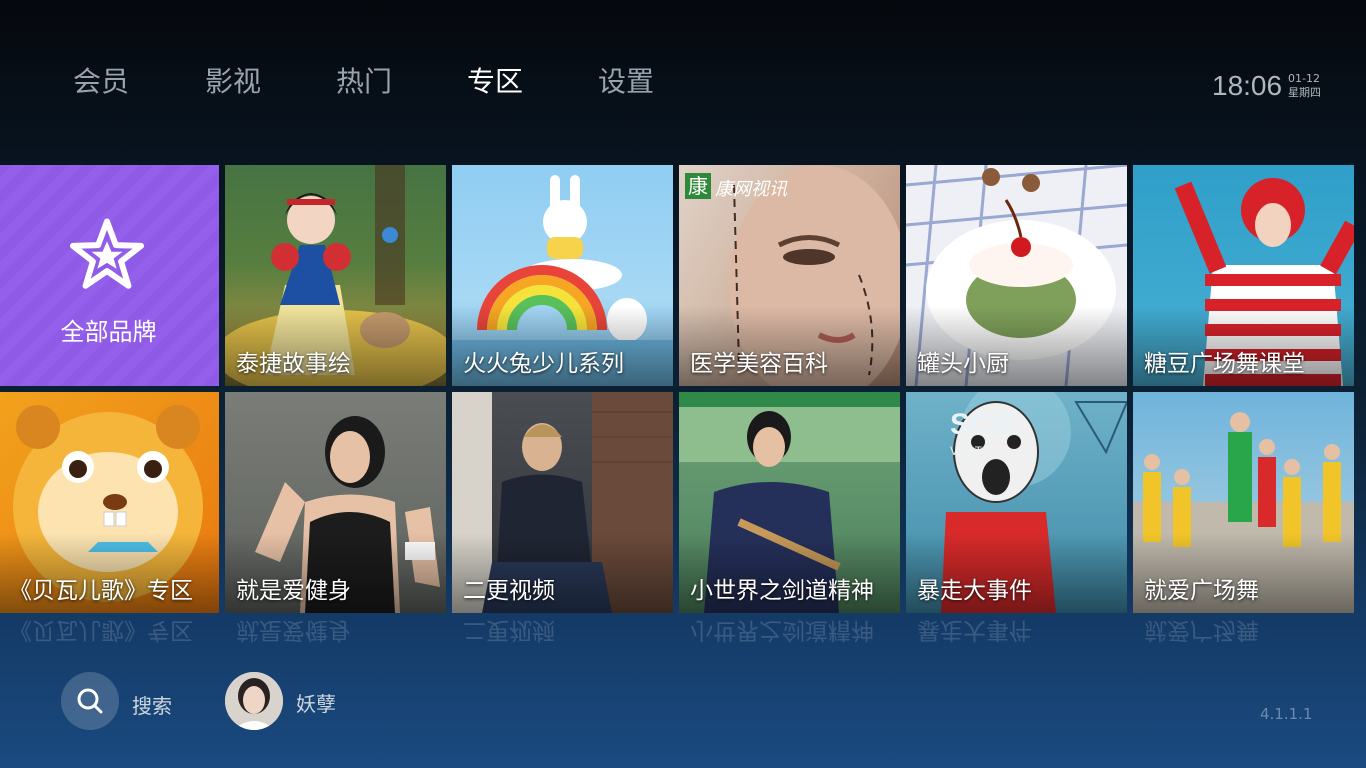  What do you see at coordinates (759, 364) in the screenshot?
I see `tile-label: 医学美容百科` at bounding box center [759, 364].